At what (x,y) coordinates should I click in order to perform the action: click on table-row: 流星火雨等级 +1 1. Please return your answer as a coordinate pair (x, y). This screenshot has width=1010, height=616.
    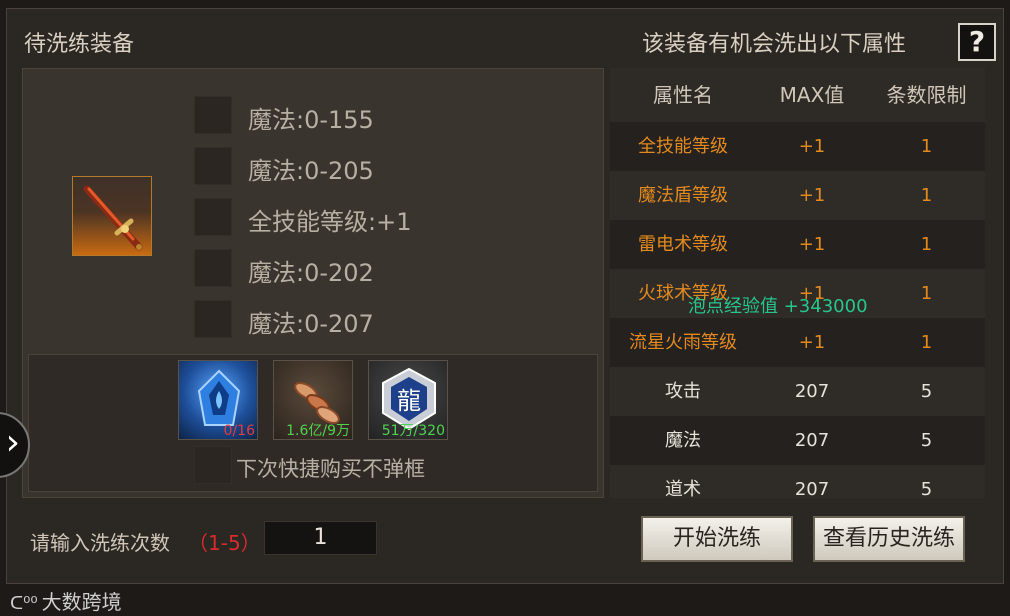
    Looking at the image, I should click on (797, 342).